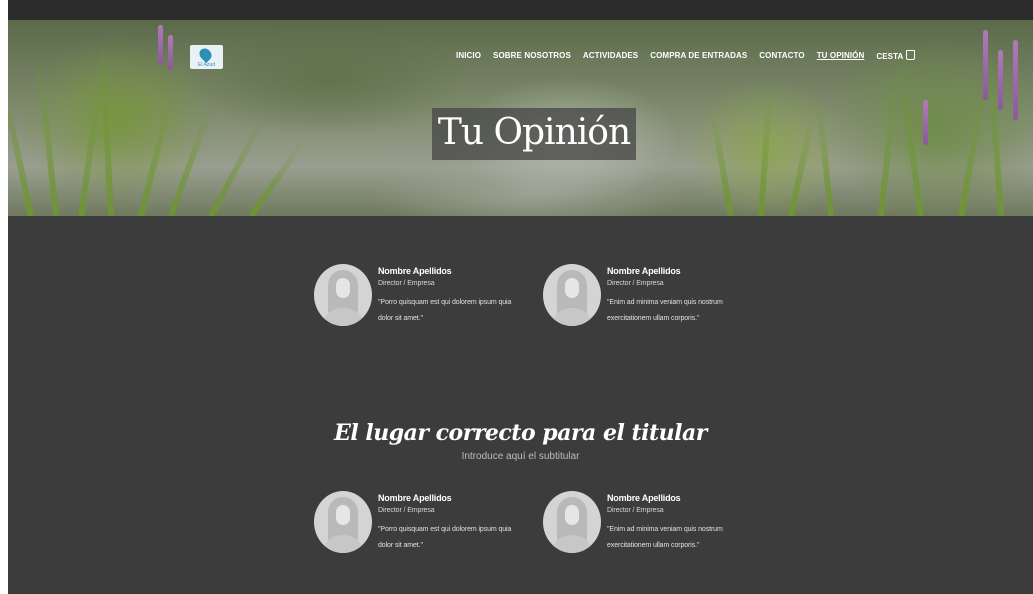  What do you see at coordinates (520, 456) in the screenshot?
I see `section-subheadline: Introduce aquí el subtitular` at bounding box center [520, 456].